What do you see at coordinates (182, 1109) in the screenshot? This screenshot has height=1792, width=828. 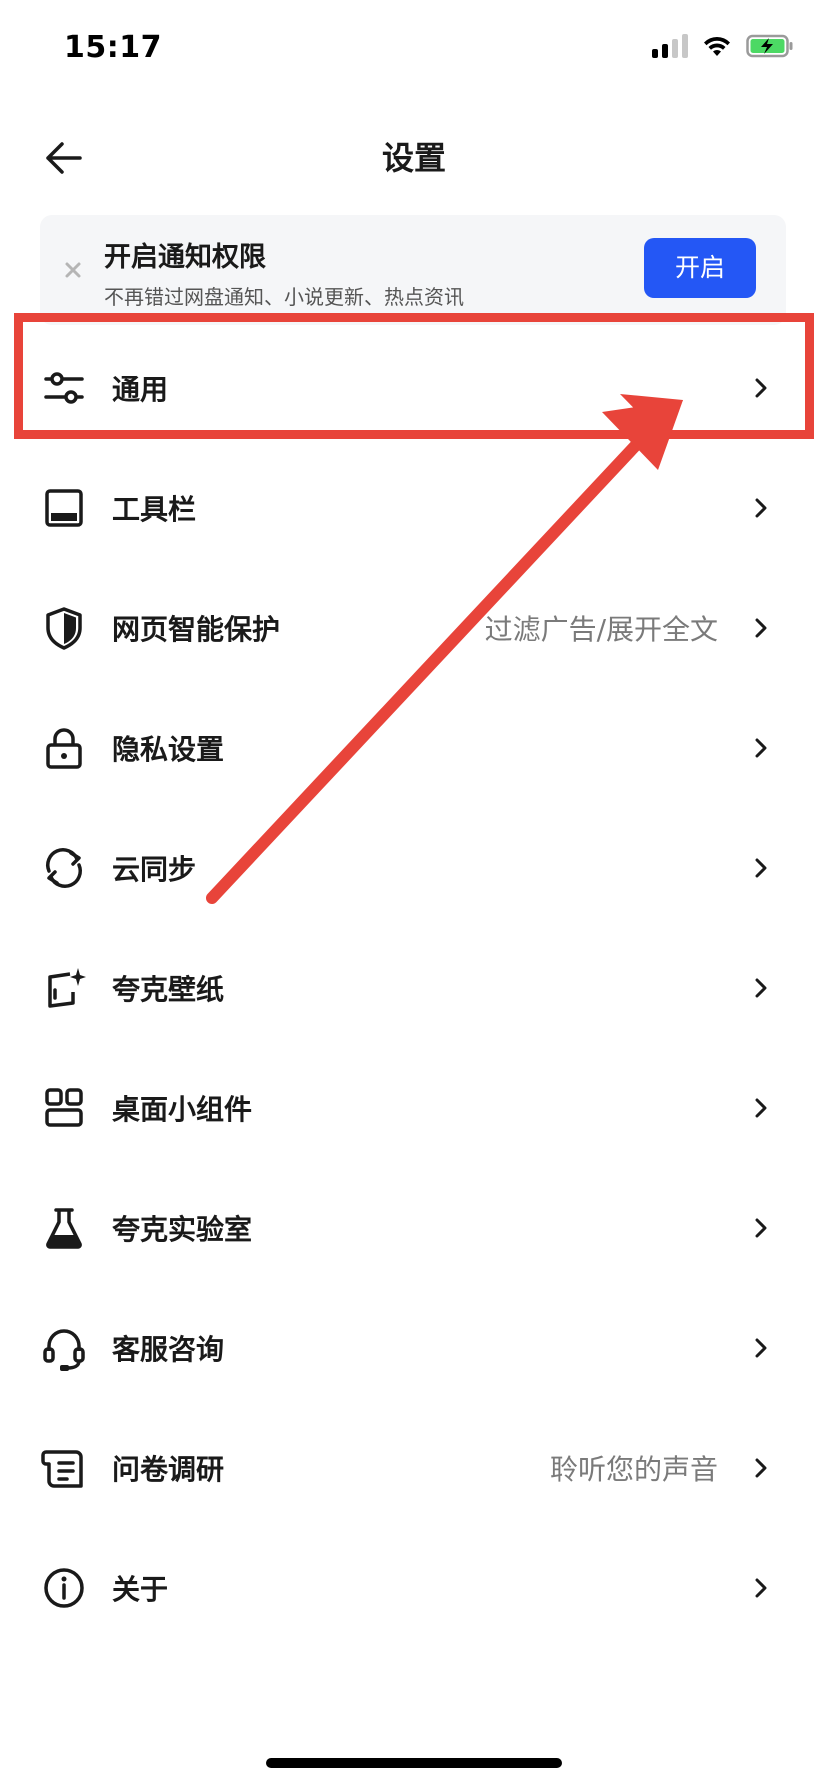 I see `menu-item-label: 桌面小组件` at bounding box center [182, 1109].